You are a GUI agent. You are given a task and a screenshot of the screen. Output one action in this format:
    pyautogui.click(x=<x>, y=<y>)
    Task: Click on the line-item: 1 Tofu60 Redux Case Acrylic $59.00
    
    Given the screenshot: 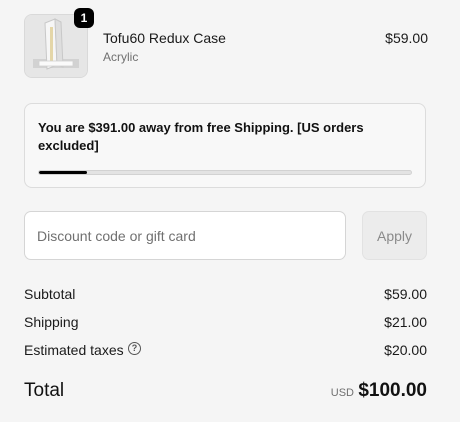 What is the action you would take?
    pyautogui.click(x=226, y=43)
    